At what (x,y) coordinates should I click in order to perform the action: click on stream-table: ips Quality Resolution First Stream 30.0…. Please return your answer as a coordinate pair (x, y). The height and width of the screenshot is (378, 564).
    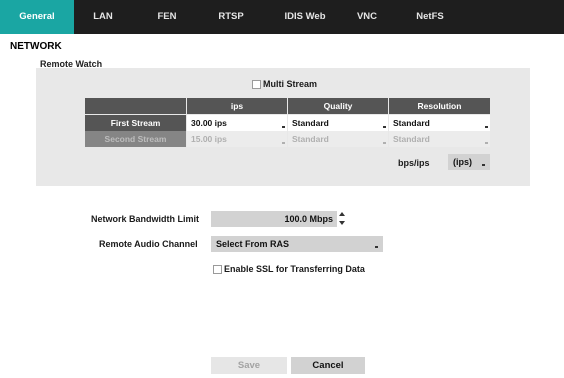
    Looking at the image, I should click on (287, 122).